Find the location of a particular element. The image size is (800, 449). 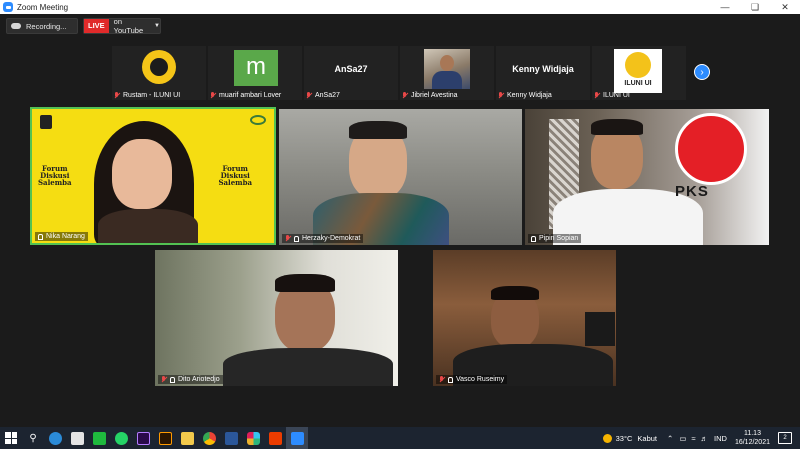

window-controls: — ❏ ✕ is located at coordinates (755, 7).